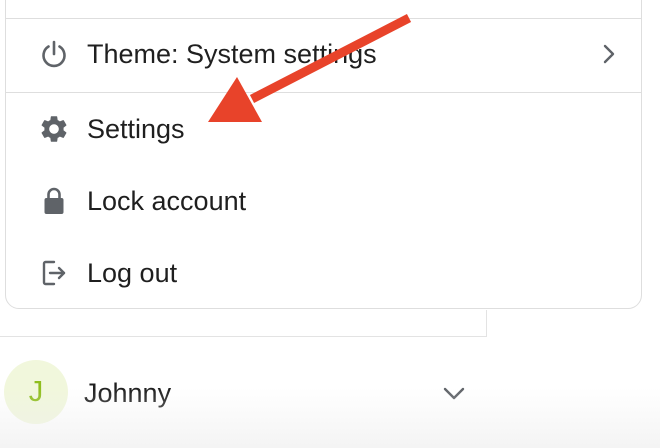 This screenshot has height=448, width=660. Describe the element at coordinates (54, 201) in the screenshot. I see `lock-icon` at that location.